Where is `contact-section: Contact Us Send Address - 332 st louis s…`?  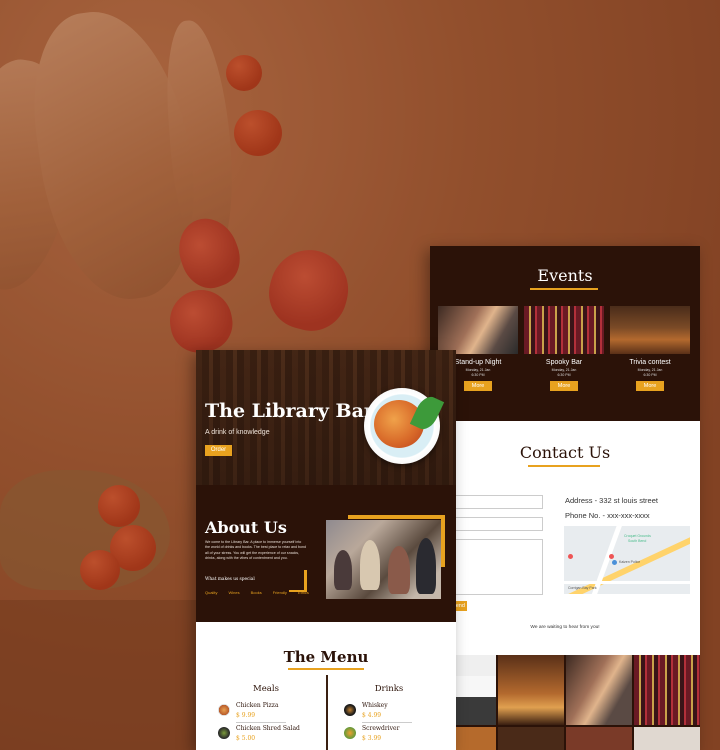
contact-section: Contact Us Send Address - 332 st louis s… is located at coordinates (565, 538).